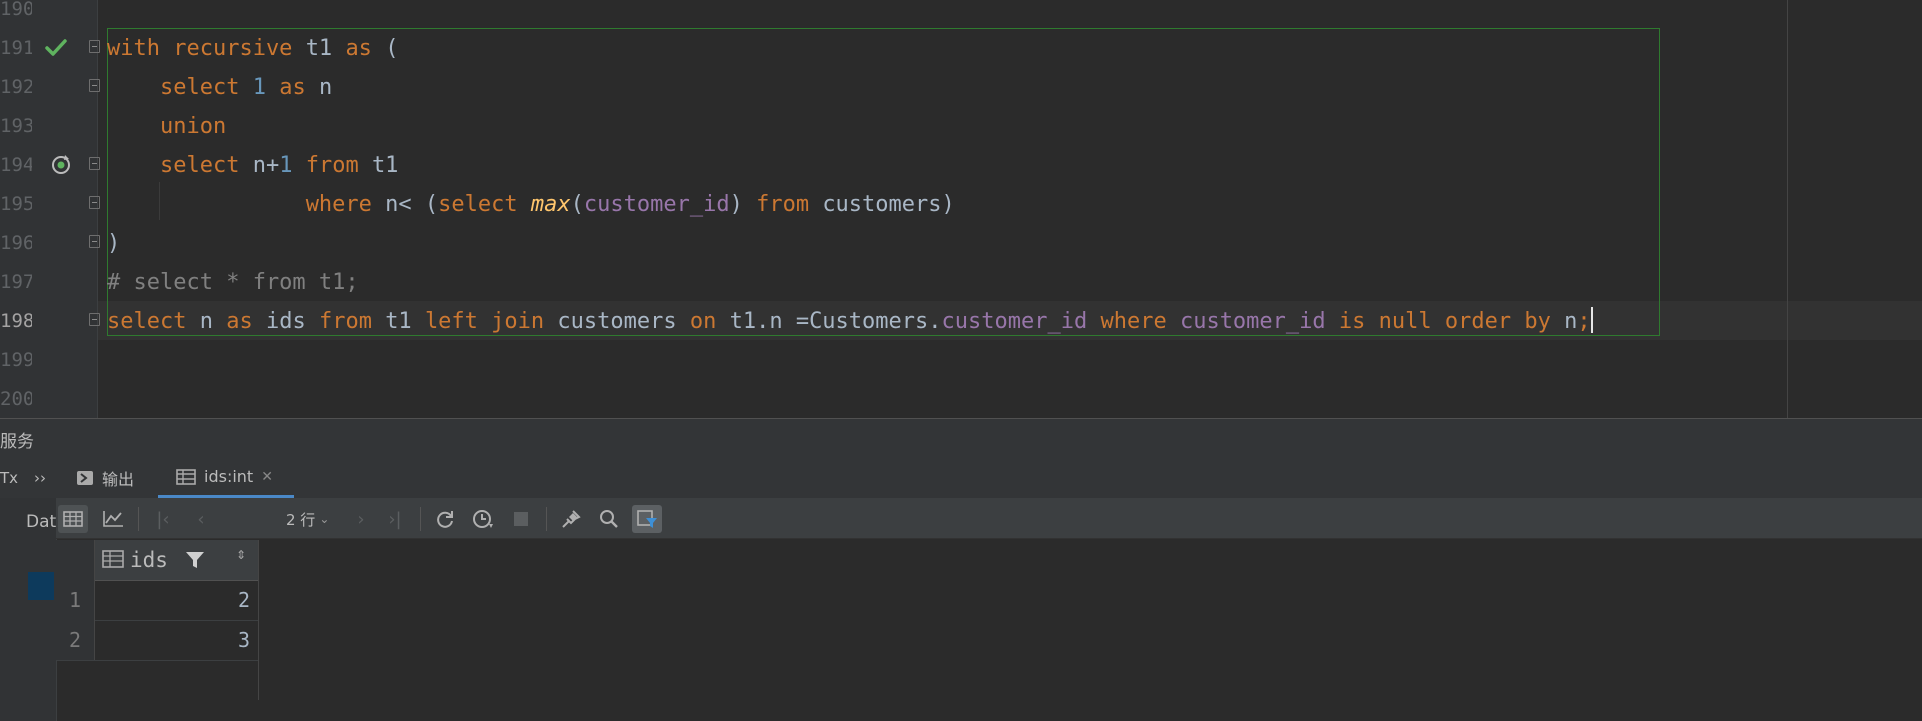 Image resolution: width=1922 pixels, height=721 pixels. What do you see at coordinates (16, 321) in the screenshot?
I see `line-number: 198` at bounding box center [16, 321].